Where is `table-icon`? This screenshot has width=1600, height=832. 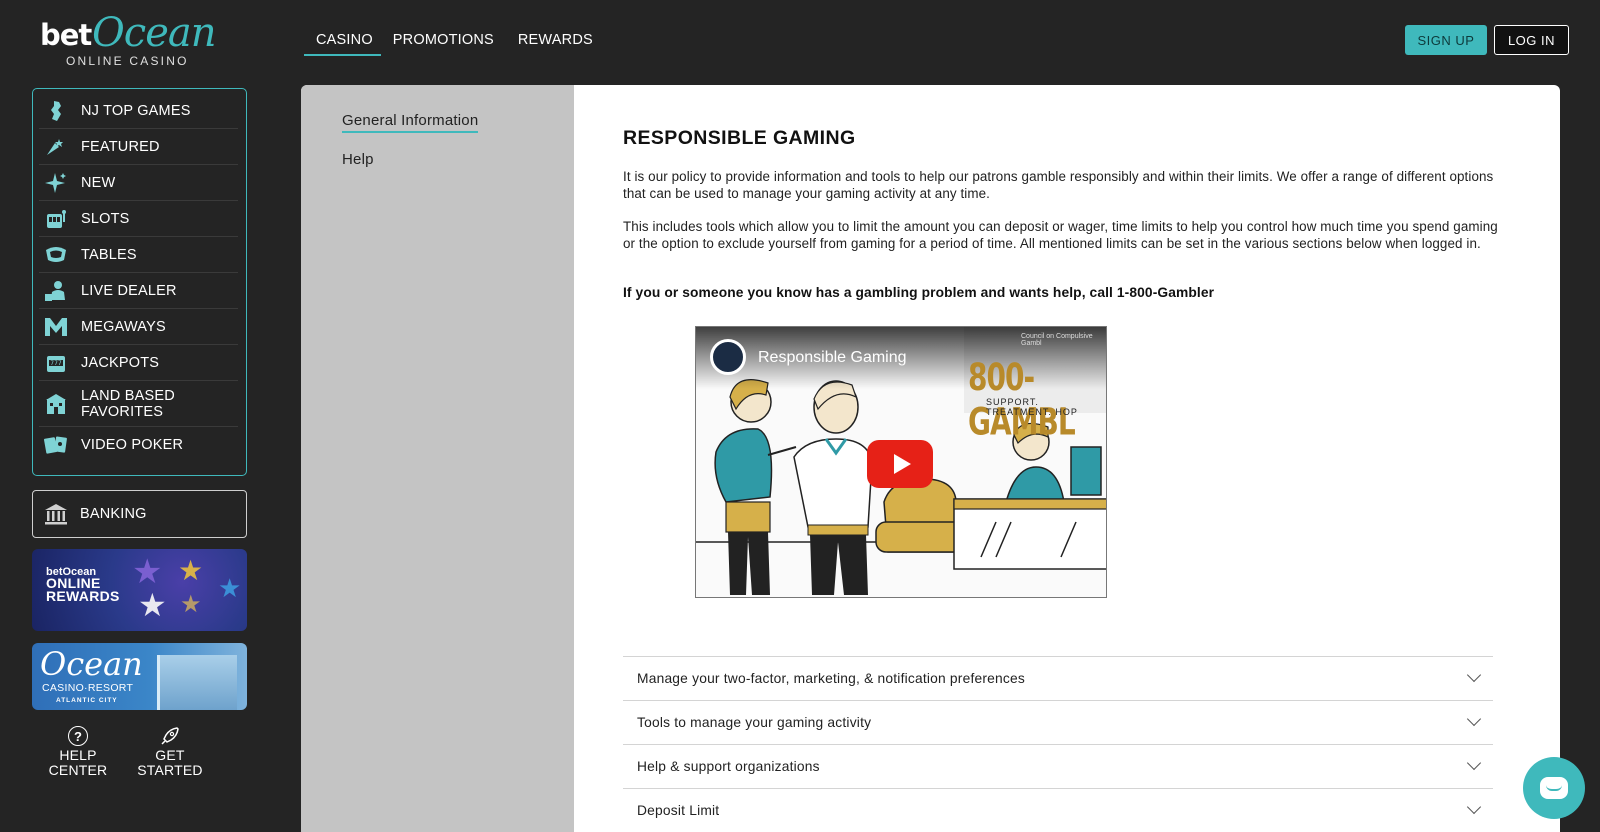
table-icon is located at coordinates (56, 255).